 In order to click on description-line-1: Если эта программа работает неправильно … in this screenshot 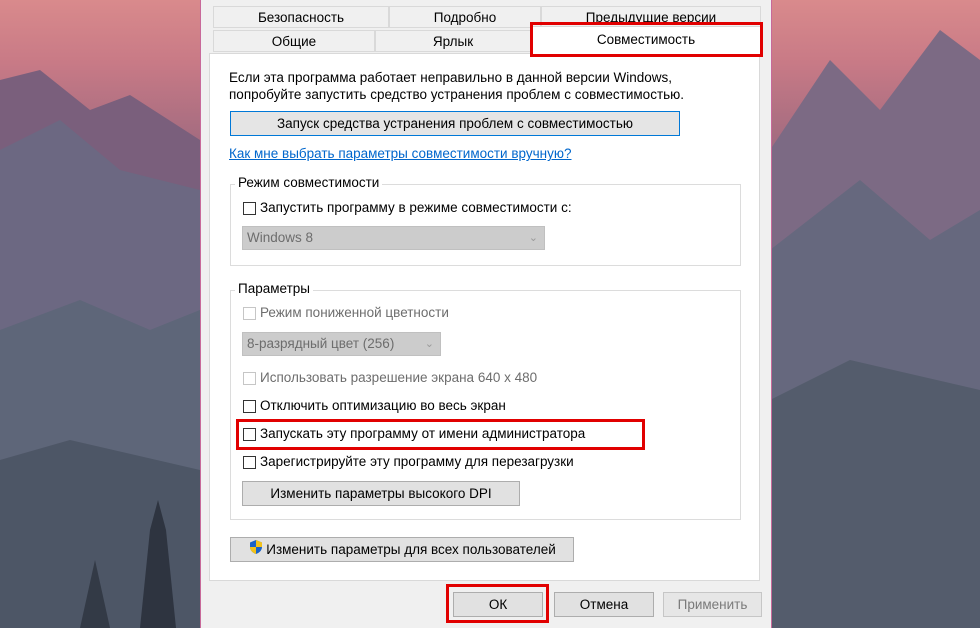, I will do `click(451, 77)`.